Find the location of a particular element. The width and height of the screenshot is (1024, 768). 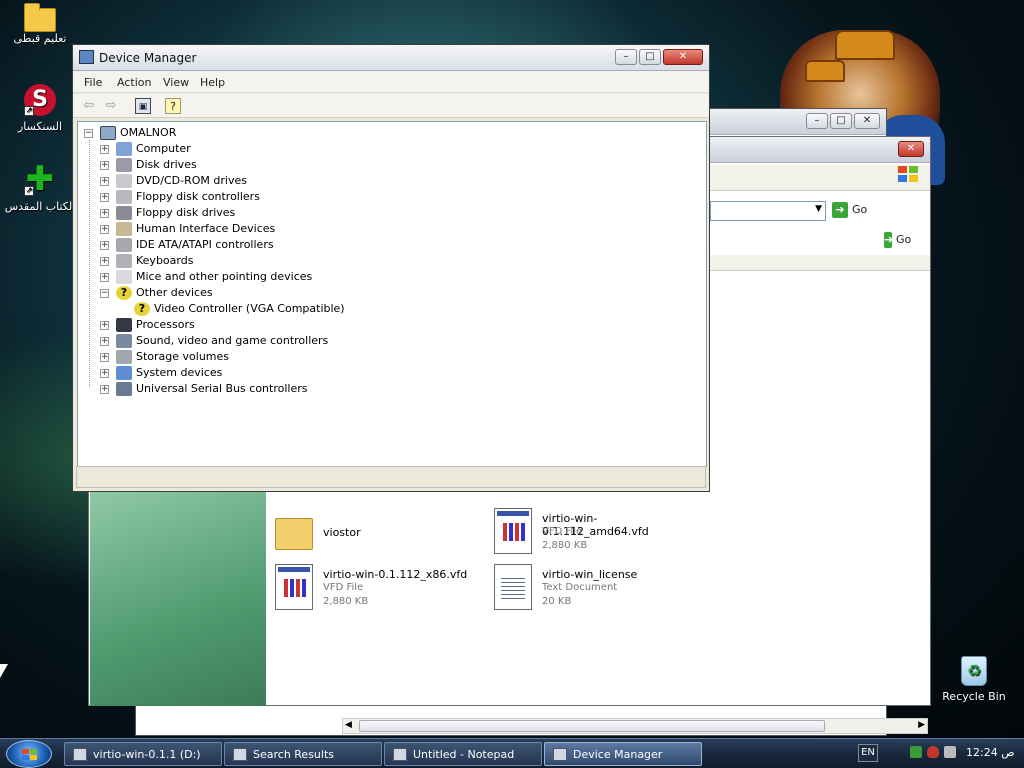

tree-node-label: Sound, video and game controllers is located at coordinates (232, 340).